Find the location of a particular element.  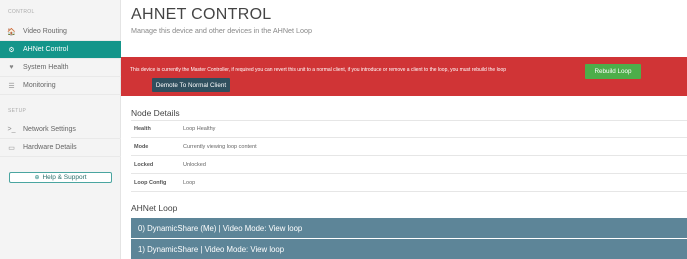

help-support-button: ⊕ Help & Support is located at coordinates (60, 177).